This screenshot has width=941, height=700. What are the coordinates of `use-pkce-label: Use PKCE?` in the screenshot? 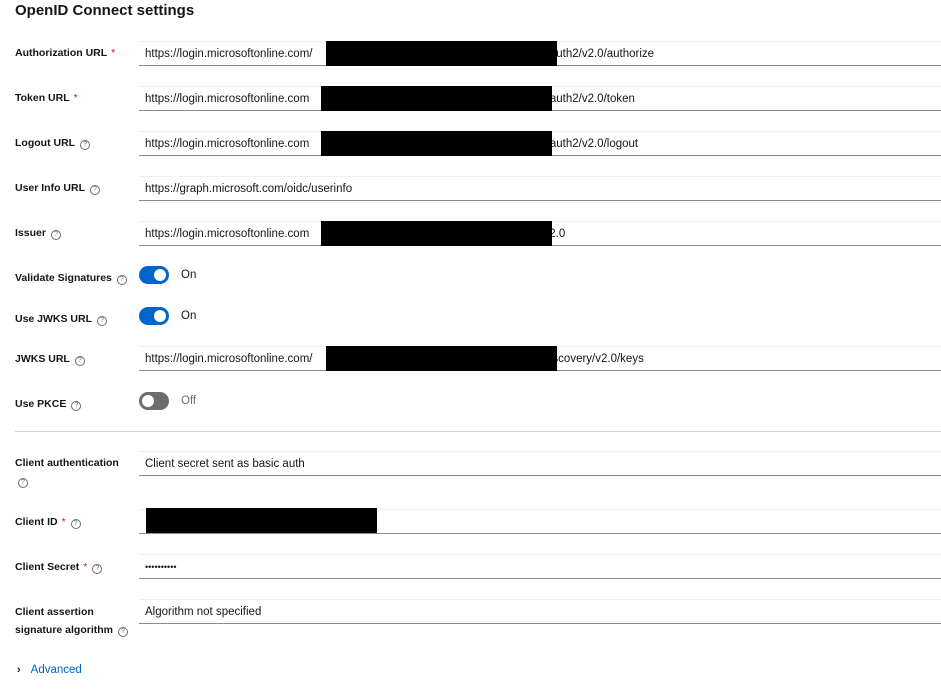 It's located at (48, 404).